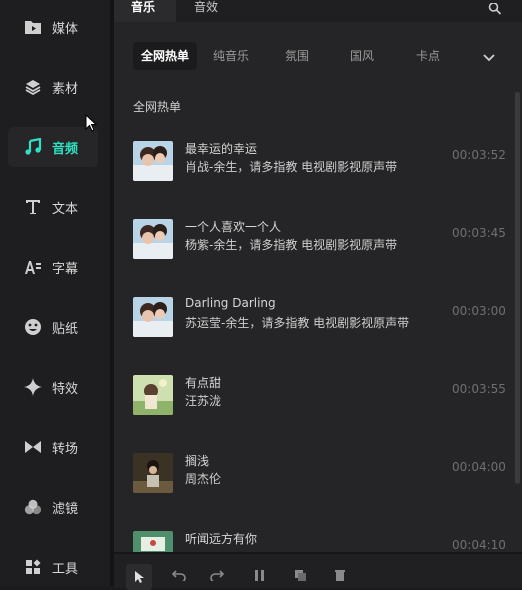 The width and height of the screenshot is (522, 590). I want to click on music-note-icon, so click(33, 147).